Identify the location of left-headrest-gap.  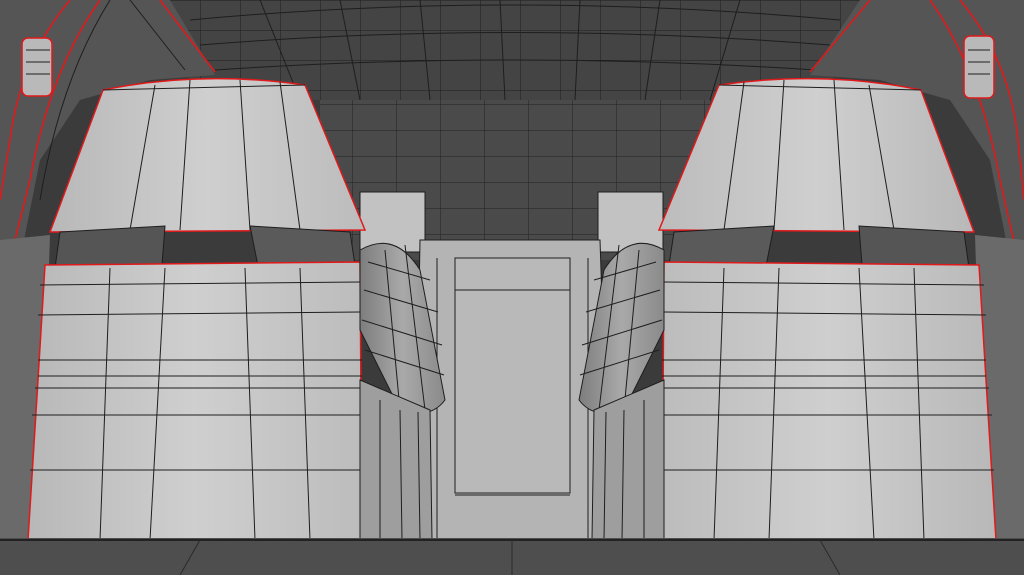
(110, 247).